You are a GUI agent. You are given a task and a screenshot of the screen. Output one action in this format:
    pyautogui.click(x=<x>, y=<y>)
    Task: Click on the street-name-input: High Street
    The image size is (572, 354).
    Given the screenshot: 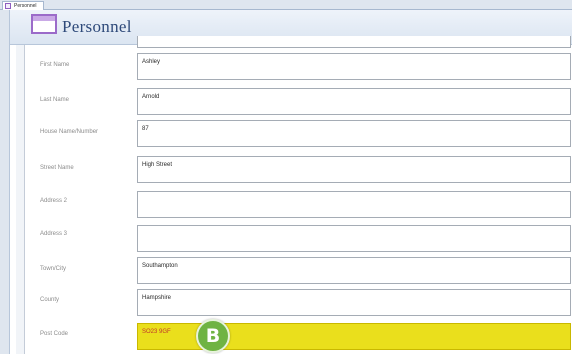 What is the action you would take?
    pyautogui.click(x=354, y=169)
    